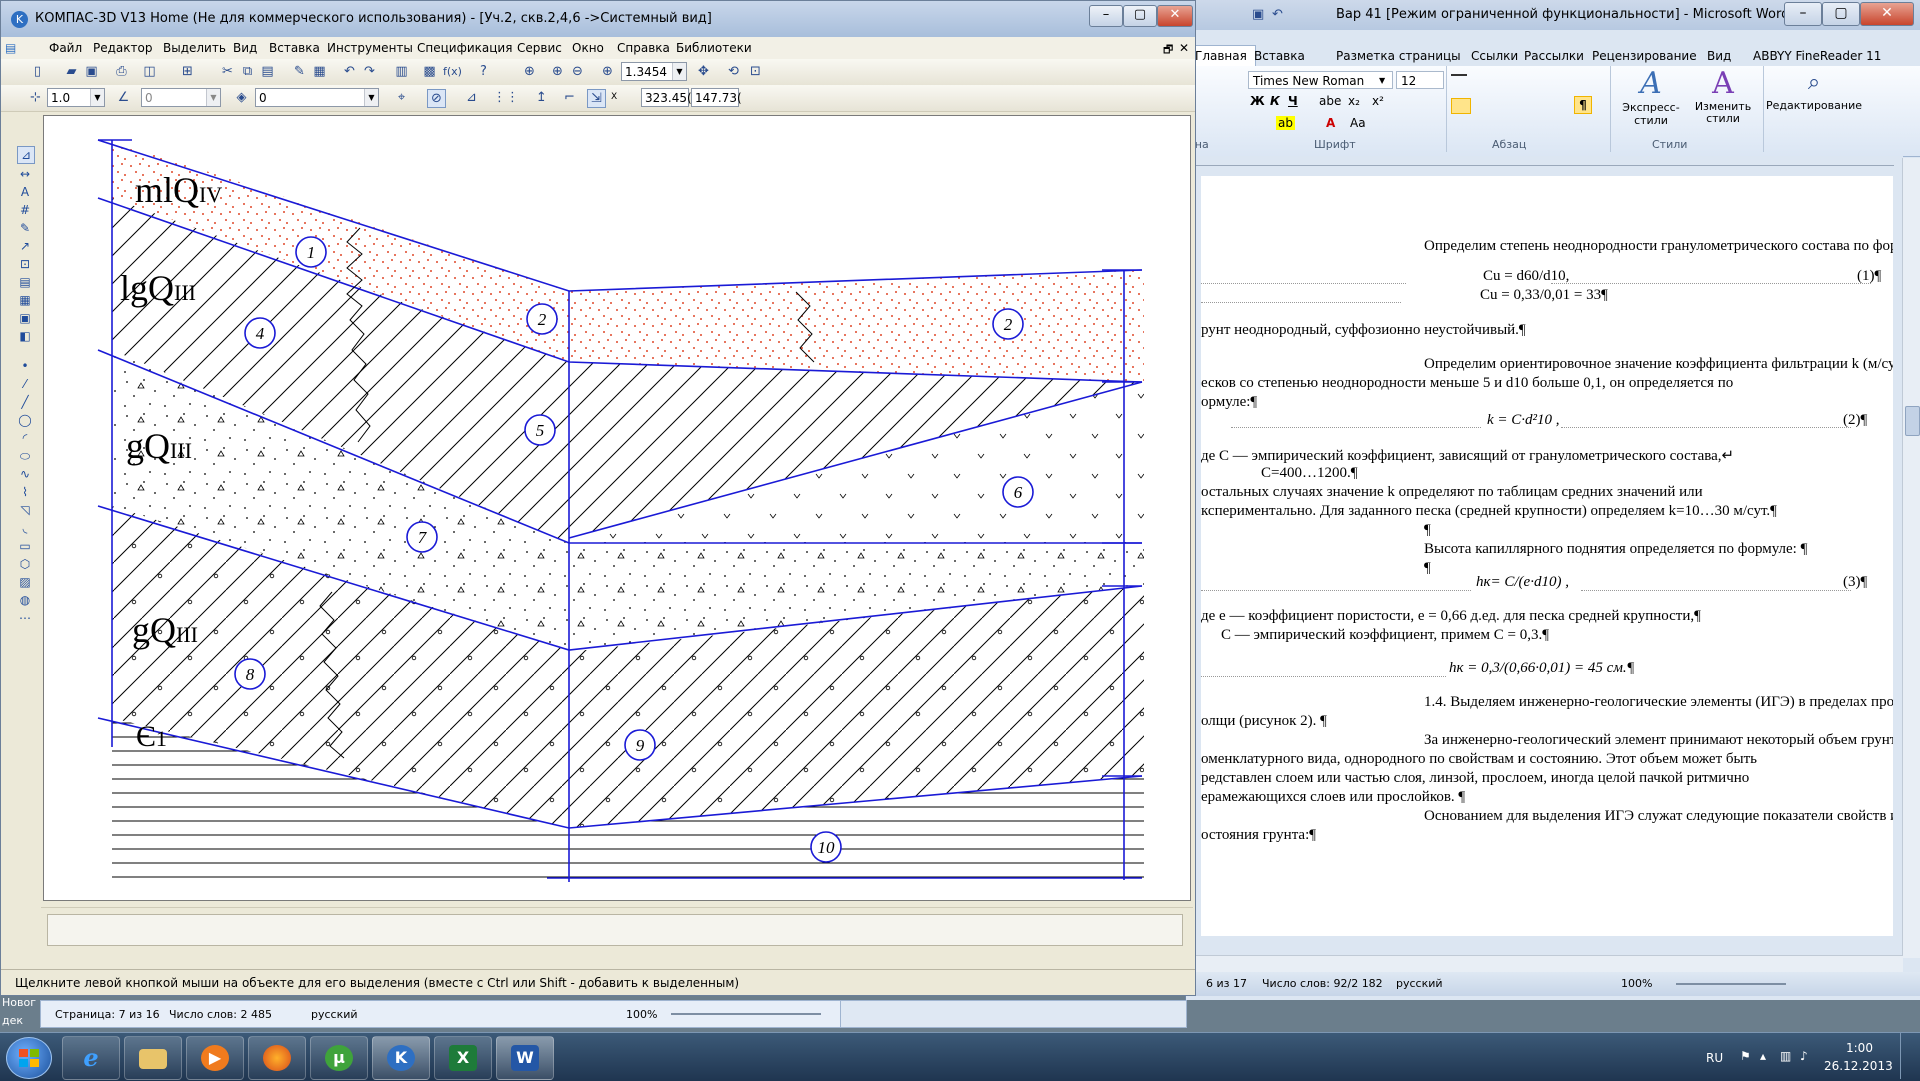 This screenshot has height=1081, width=1920. I want to click on designations-tool-icon: A, so click(25, 192).